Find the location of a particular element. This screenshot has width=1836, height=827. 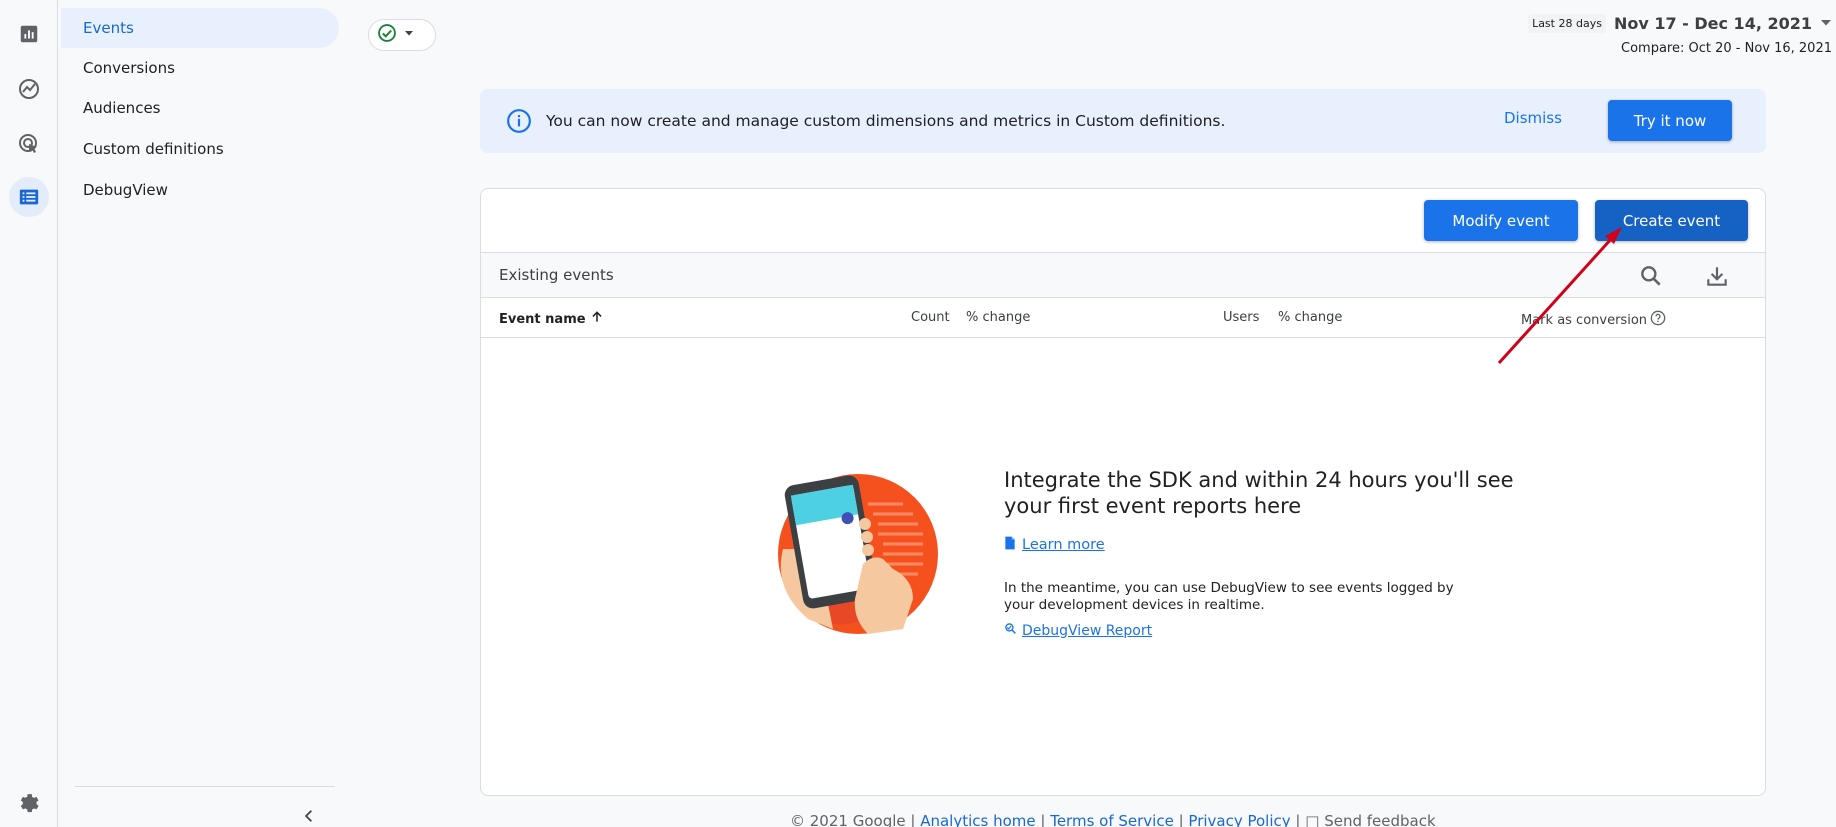

nav-item-conversions: Conversions is located at coordinates (200, 68).